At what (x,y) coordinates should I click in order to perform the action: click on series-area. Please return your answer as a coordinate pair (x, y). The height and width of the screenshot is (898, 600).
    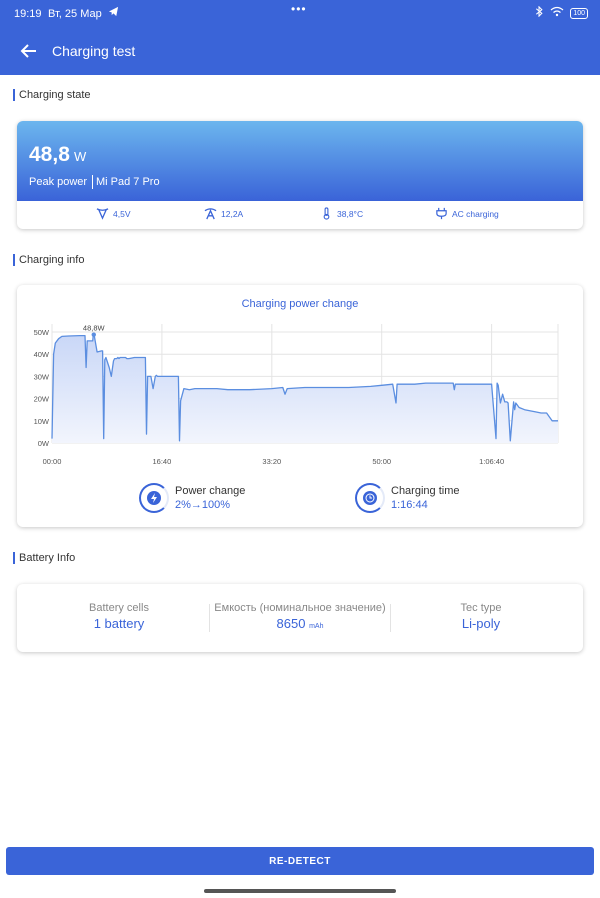
    Looking at the image, I should click on (305, 388).